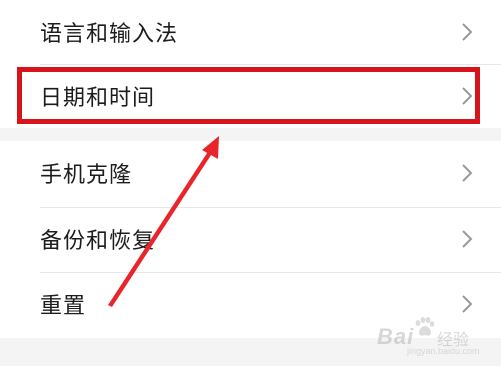 Image resolution: width=501 pixels, height=366 pixels. What do you see at coordinates (63, 306) in the screenshot?
I see `settings-item-label: 重置` at bounding box center [63, 306].